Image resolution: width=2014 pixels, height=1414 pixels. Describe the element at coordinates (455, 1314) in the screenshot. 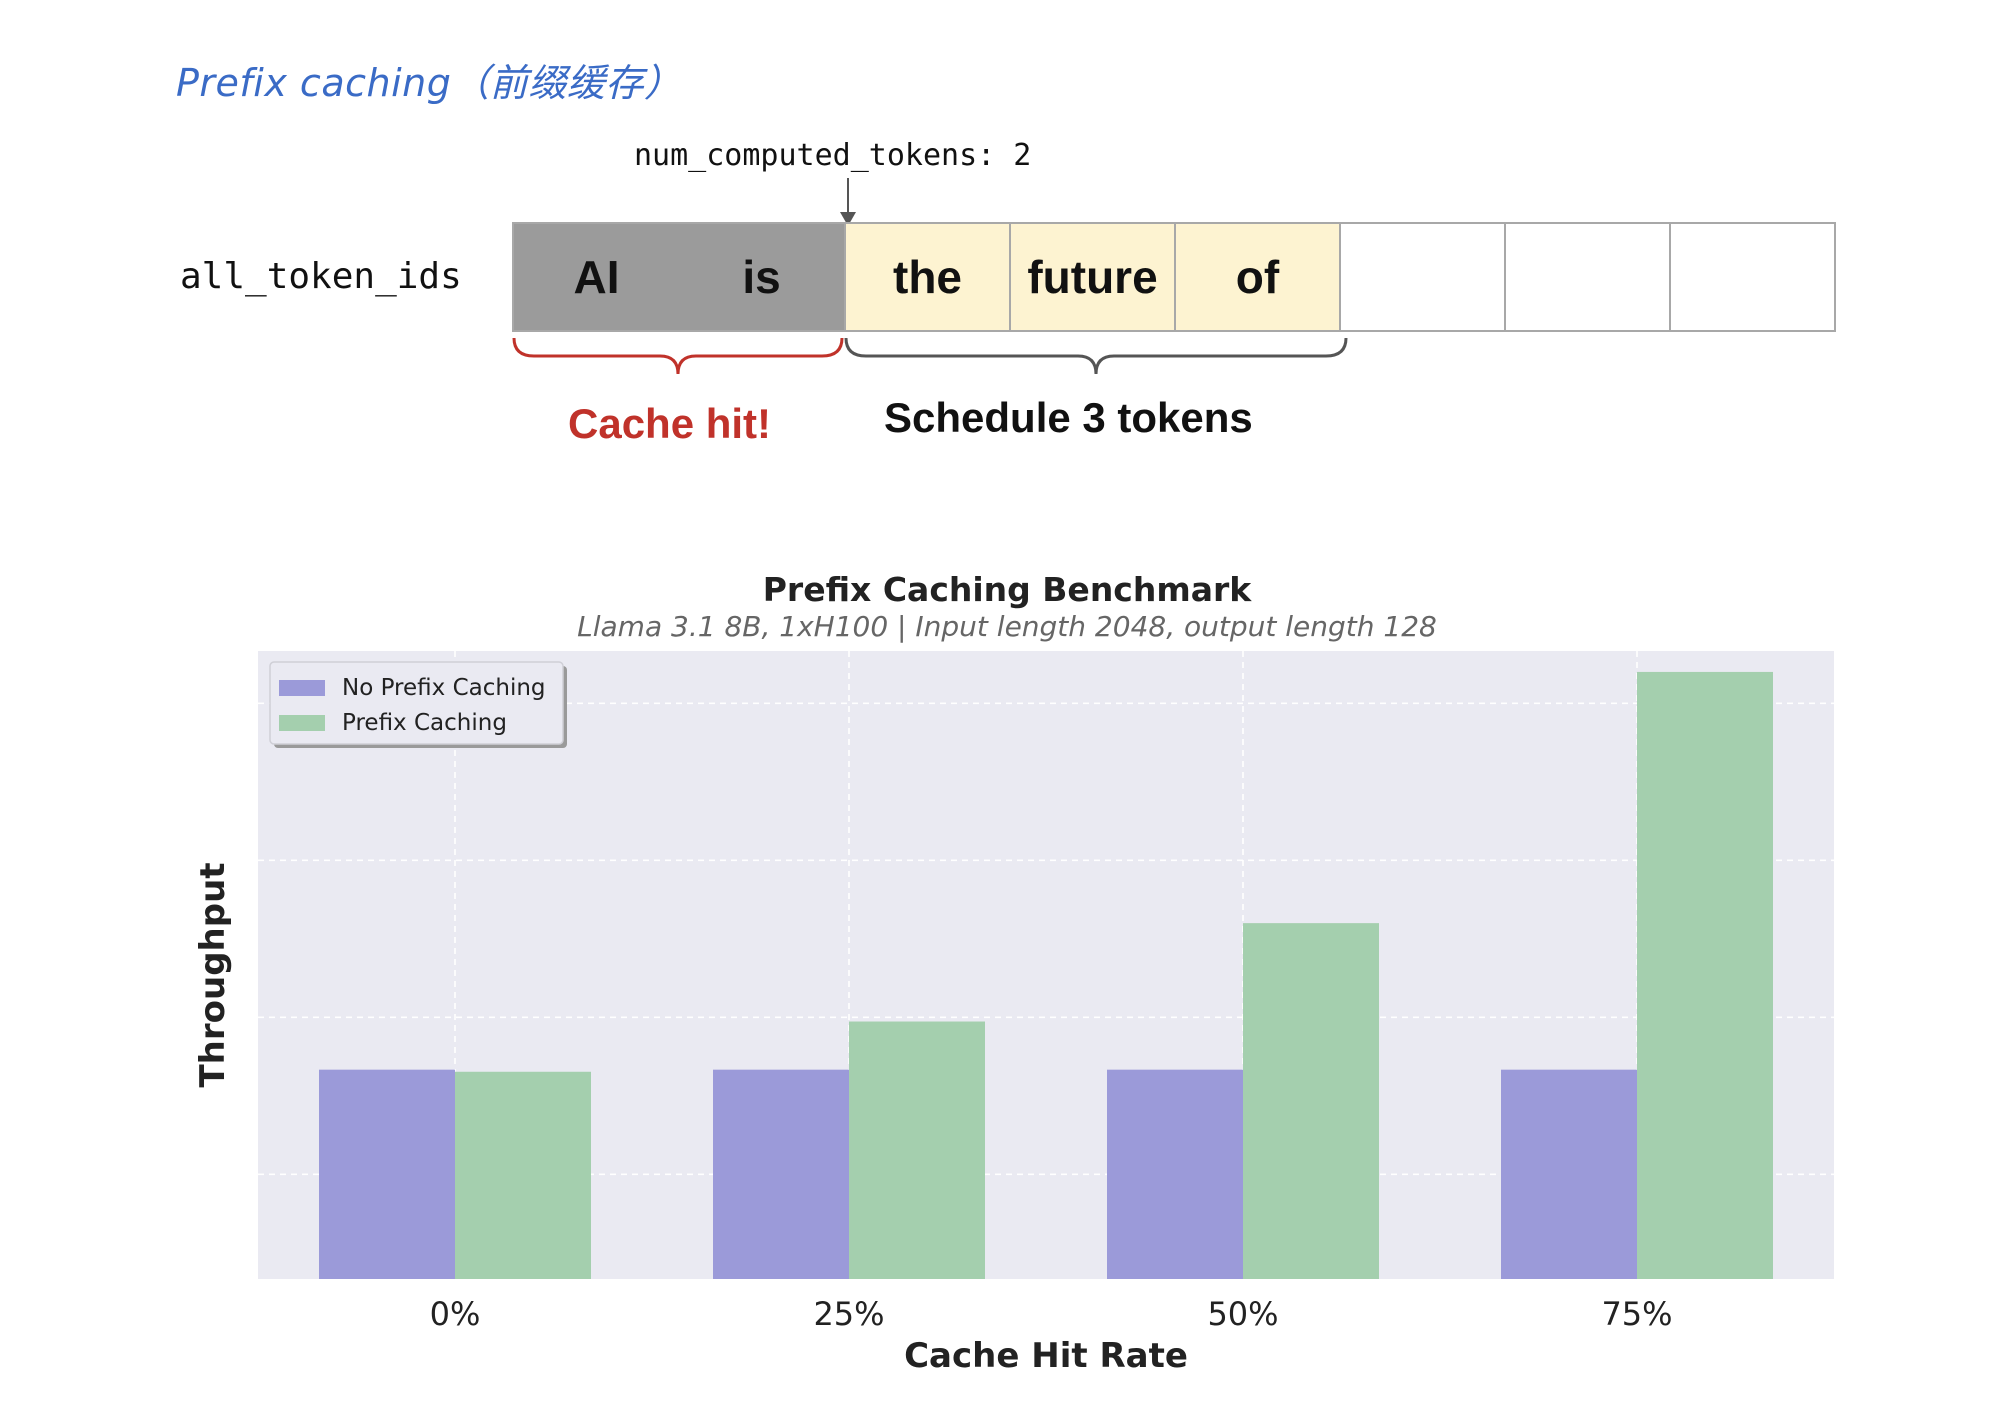

I see `x-tick-label: 0%` at that location.